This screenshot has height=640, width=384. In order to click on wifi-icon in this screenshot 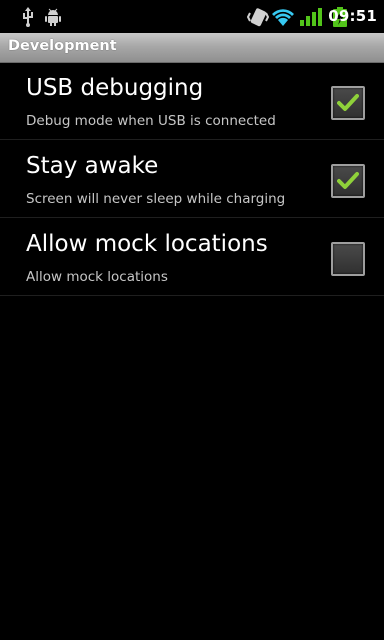, I will do `click(283, 17)`.